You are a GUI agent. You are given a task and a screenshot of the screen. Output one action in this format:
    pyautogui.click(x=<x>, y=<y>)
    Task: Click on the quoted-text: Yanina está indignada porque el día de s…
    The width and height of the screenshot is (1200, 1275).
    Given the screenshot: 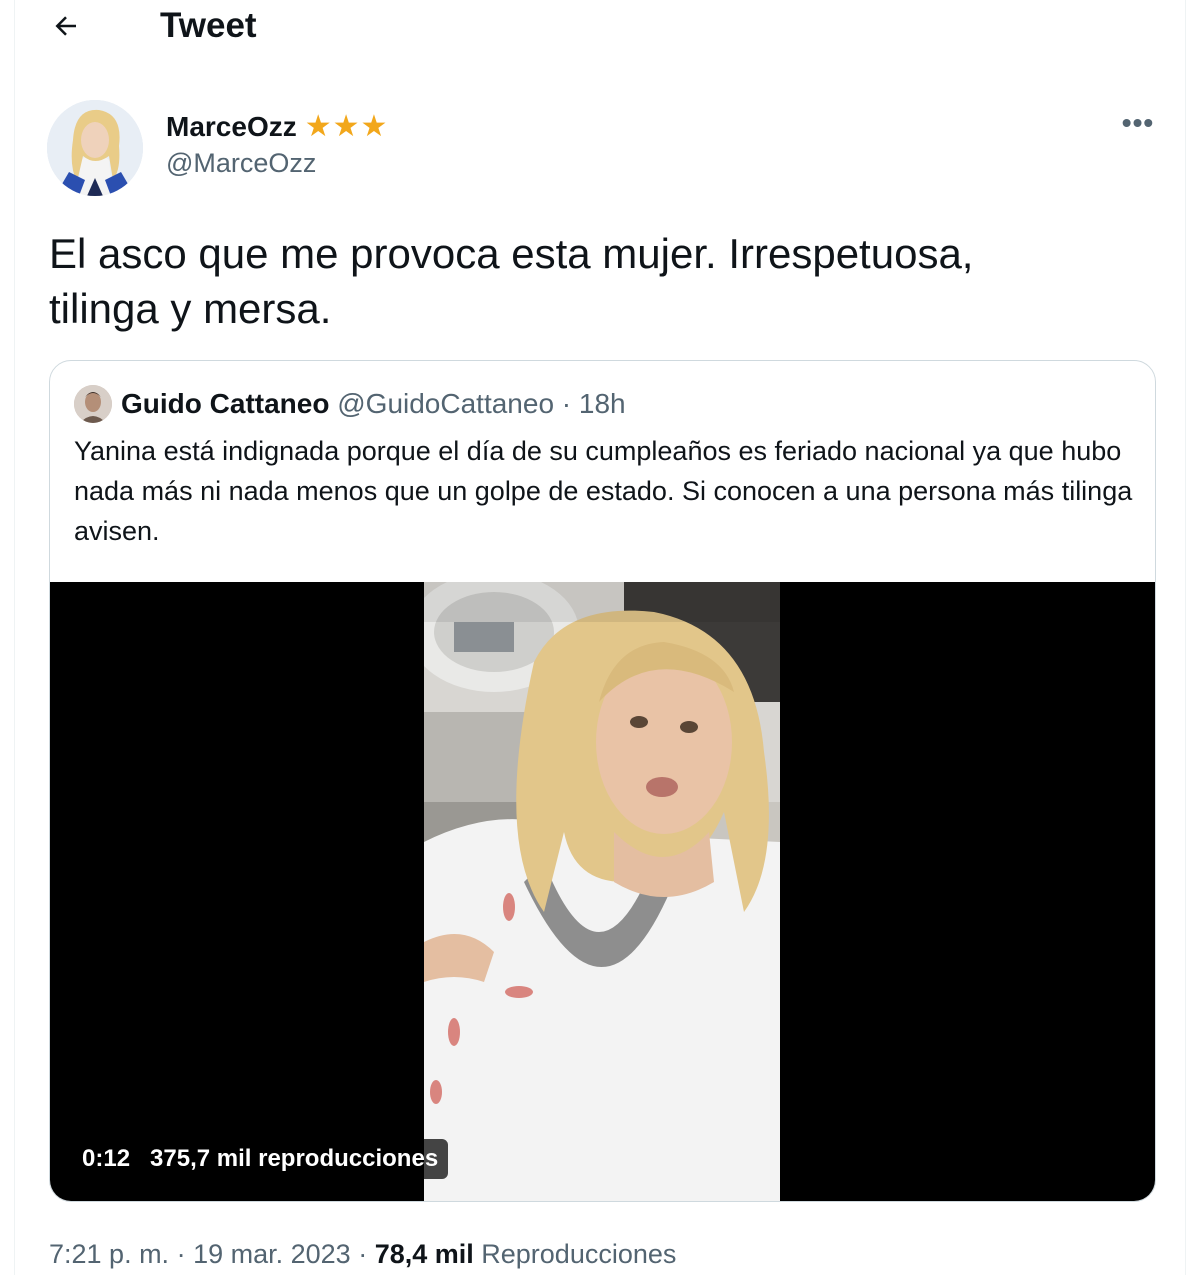 What is the action you would take?
    pyautogui.click(x=603, y=491)
    